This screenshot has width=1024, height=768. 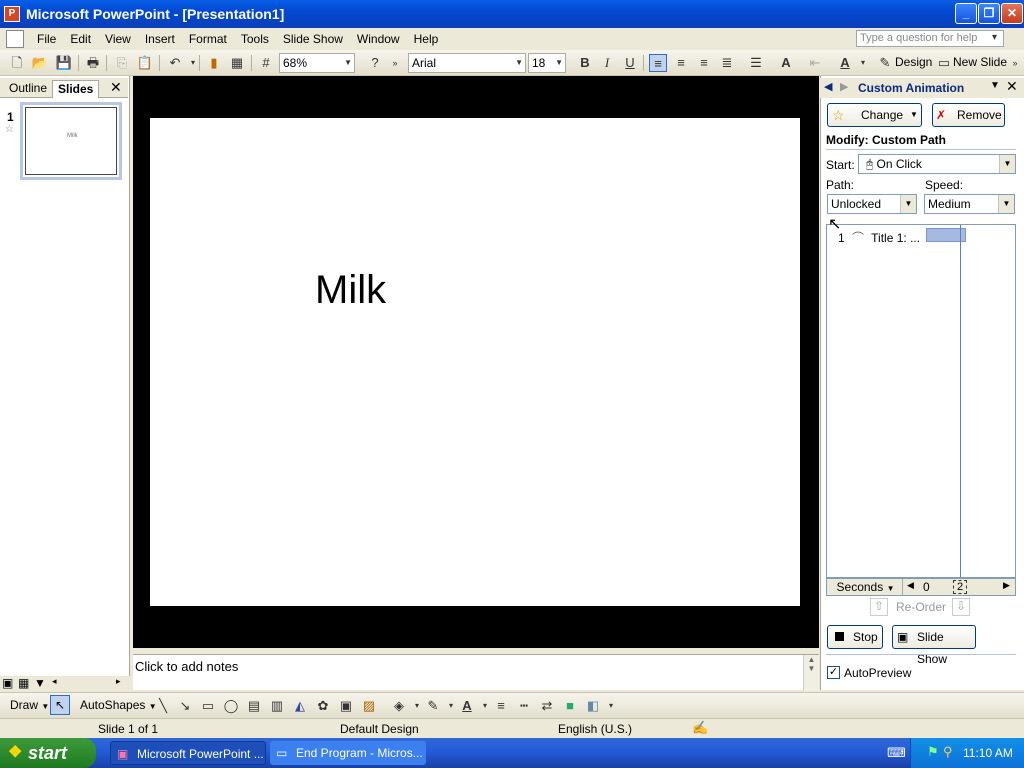 I want to click on undo-icon: ↶, so click(x=175, y=63).